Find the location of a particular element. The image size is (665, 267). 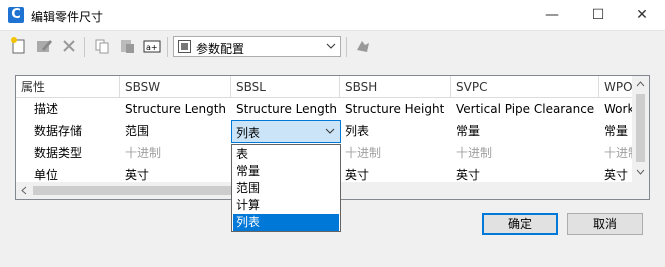

ok-button: 确定 is located at coordinates (520, 224).